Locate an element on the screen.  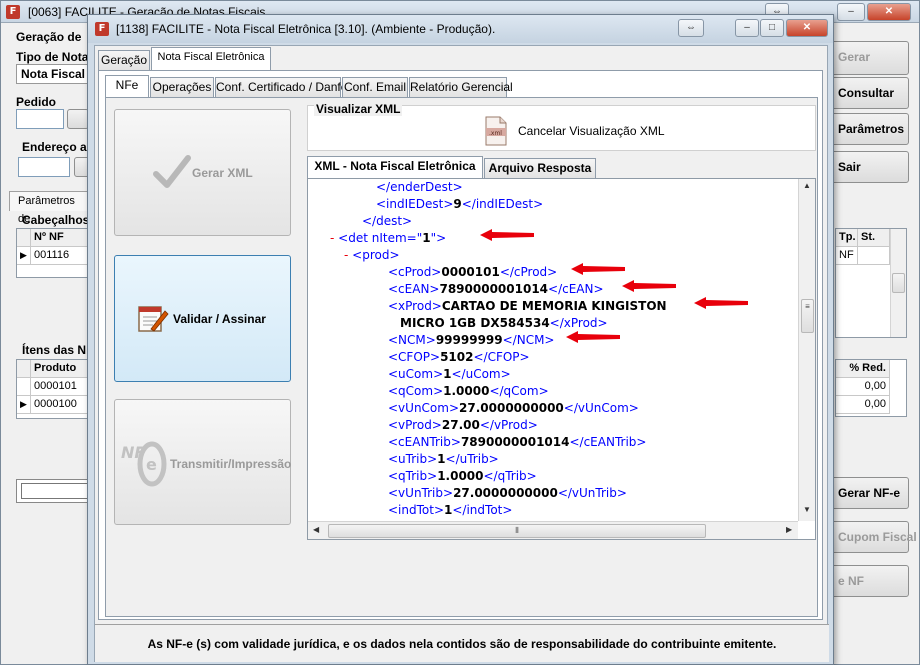
svg-text: .xml is located at coordinates (495, 133).